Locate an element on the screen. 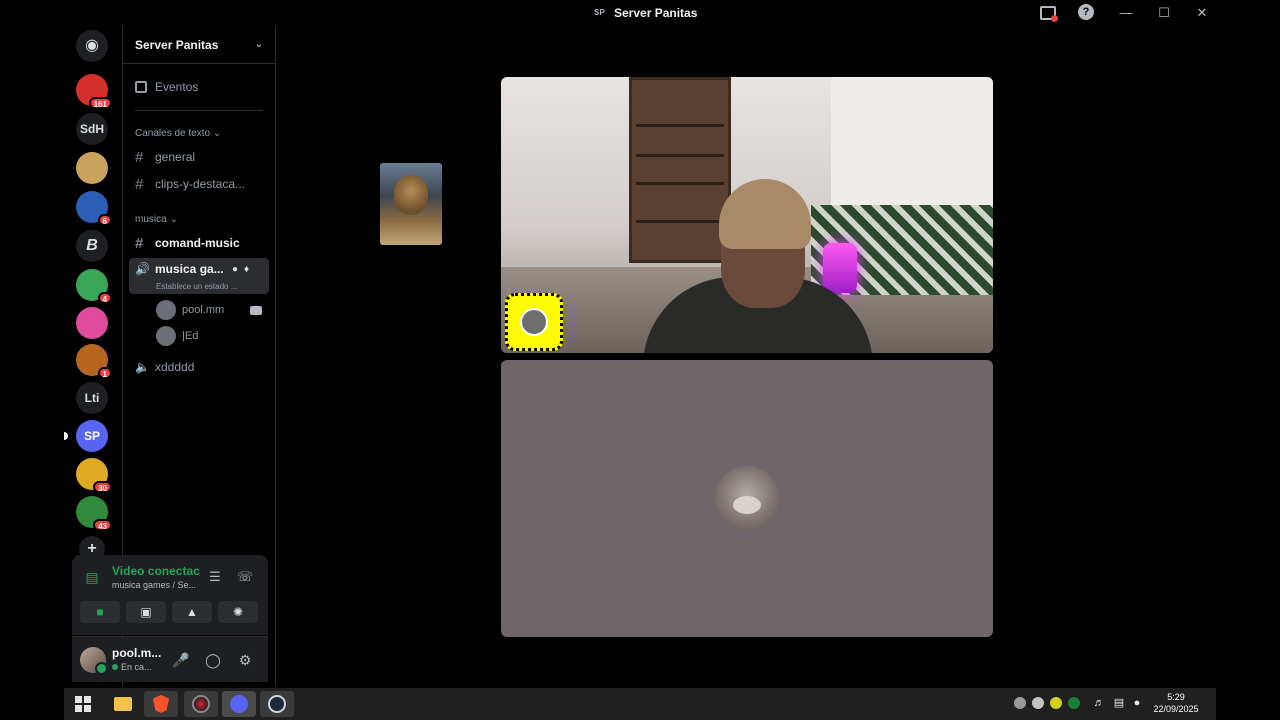  snapcode-overlay is located at coordinates (534, 322).